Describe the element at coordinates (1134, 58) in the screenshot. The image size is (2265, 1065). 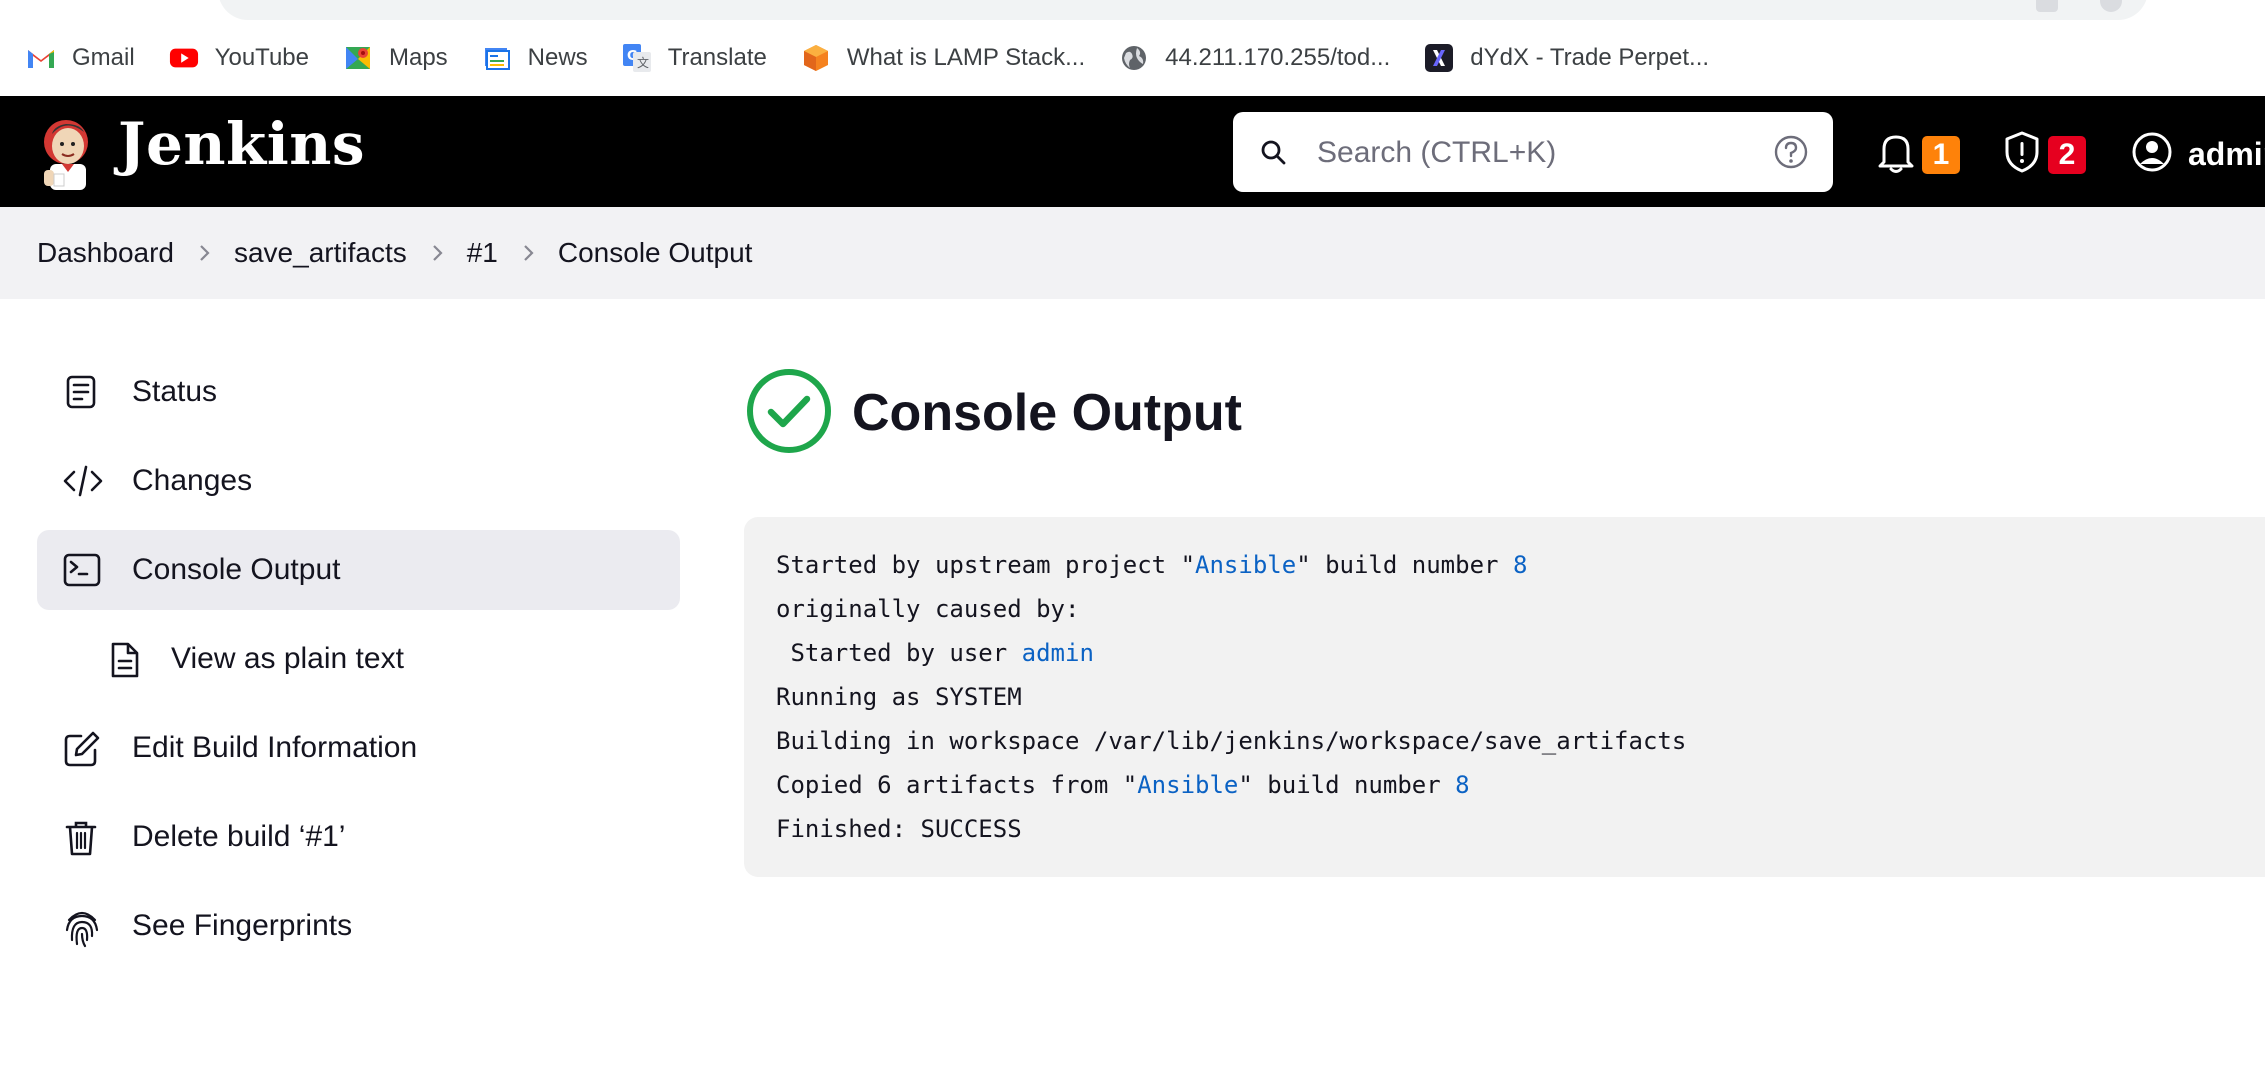
I see `globe-icon` at that location.